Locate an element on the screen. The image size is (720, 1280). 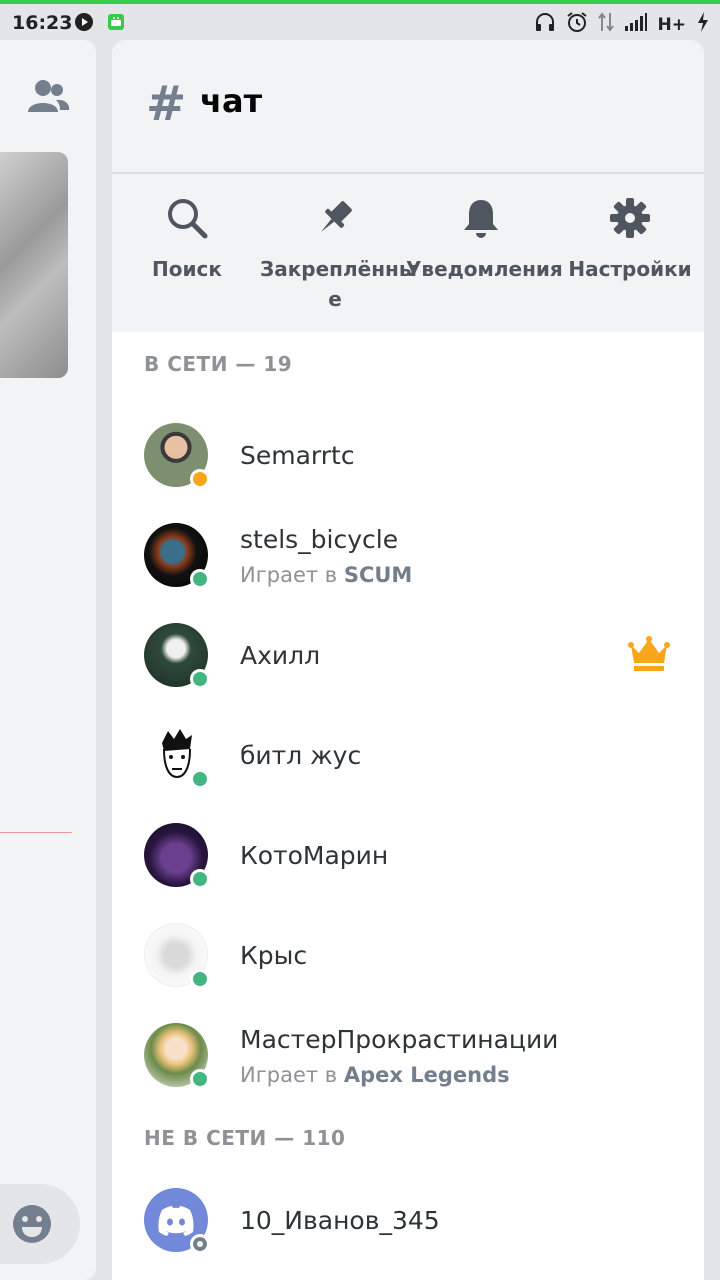
activity-game: Apex Legends is located at coordinates (426, 1075).